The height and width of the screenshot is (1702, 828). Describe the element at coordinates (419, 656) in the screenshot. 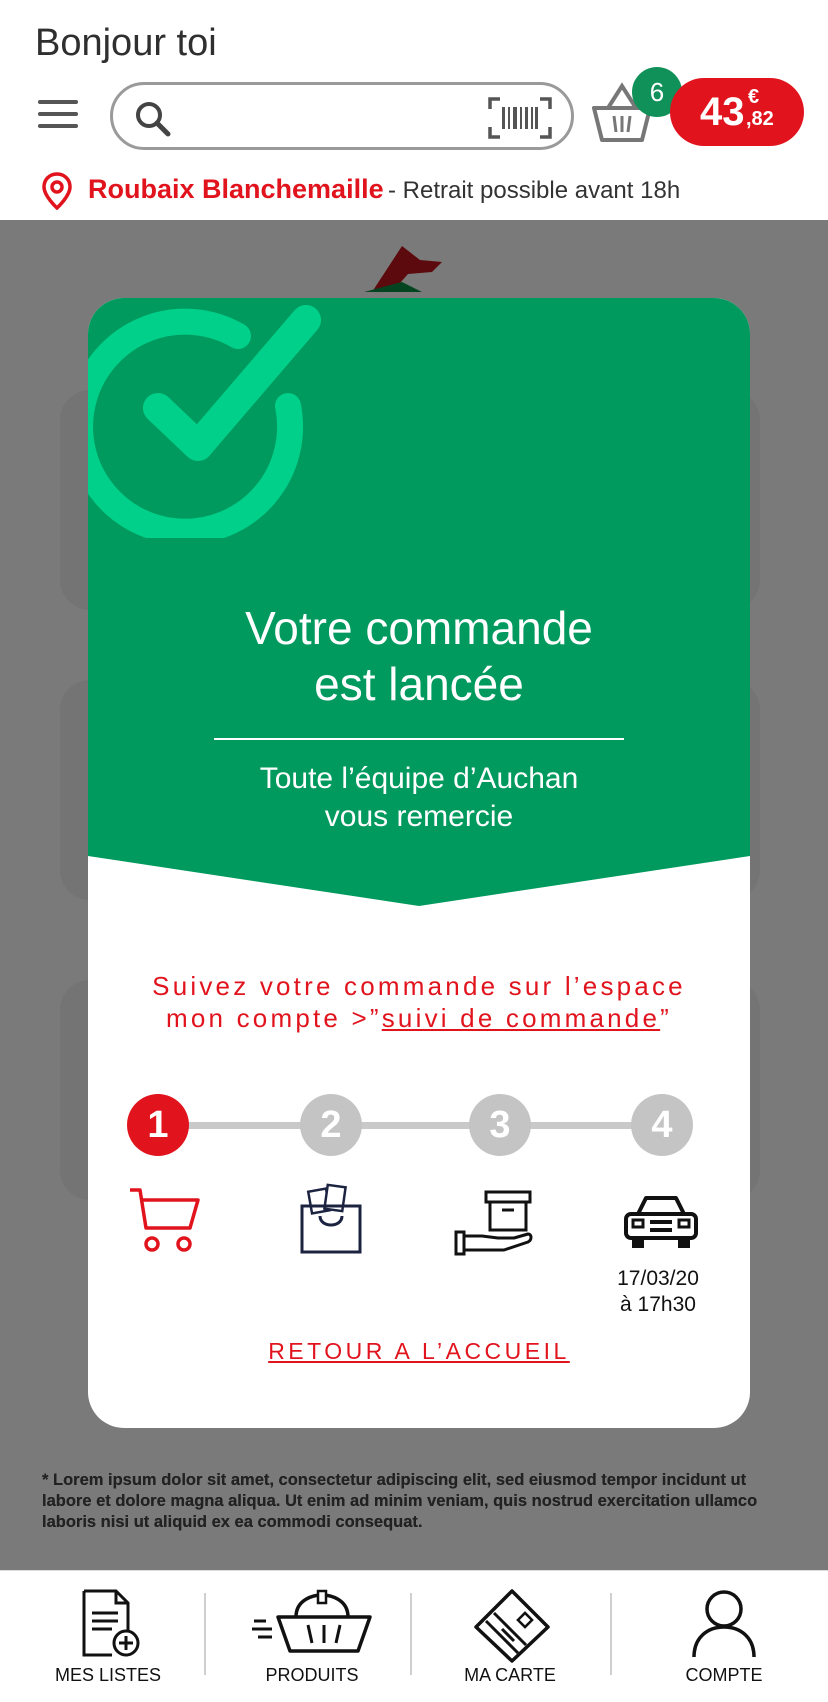

I see `modal-title: Votre commande est lancée` at that location.